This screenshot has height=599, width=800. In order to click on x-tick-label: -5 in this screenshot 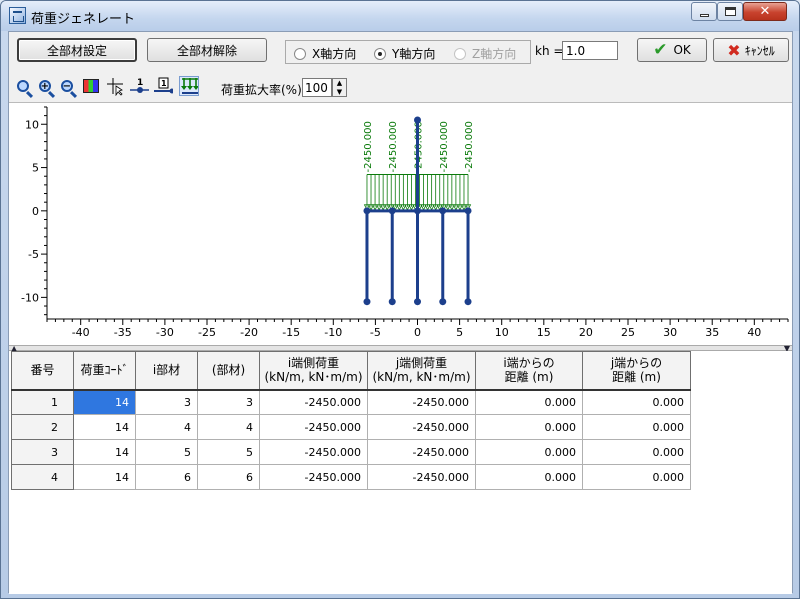, I will do `click(375, 332)`.